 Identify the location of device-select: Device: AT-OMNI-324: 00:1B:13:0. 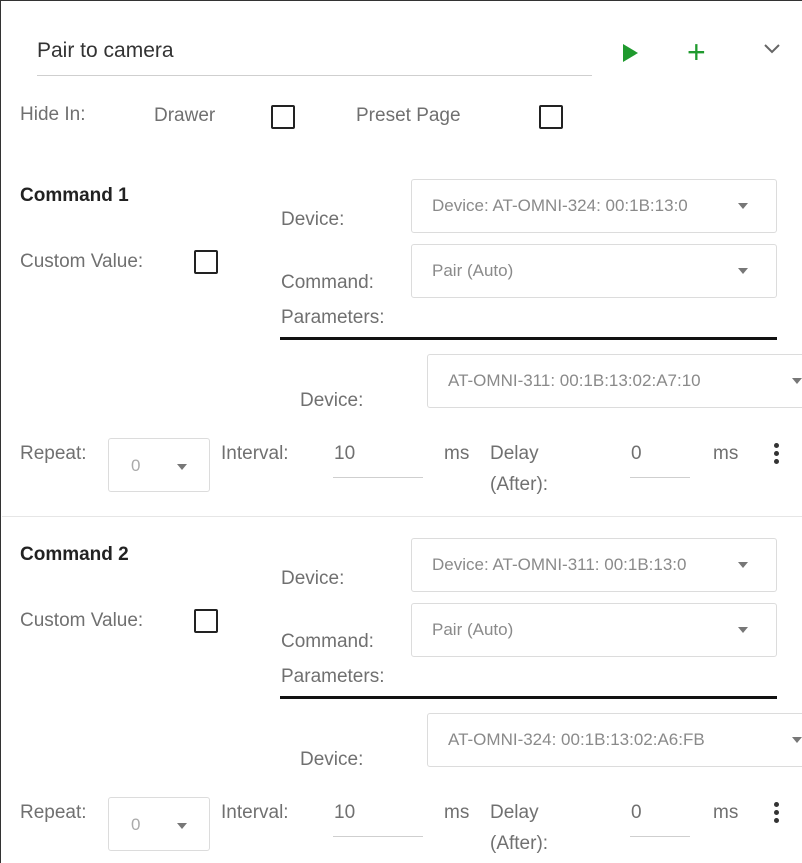
(594, 206).